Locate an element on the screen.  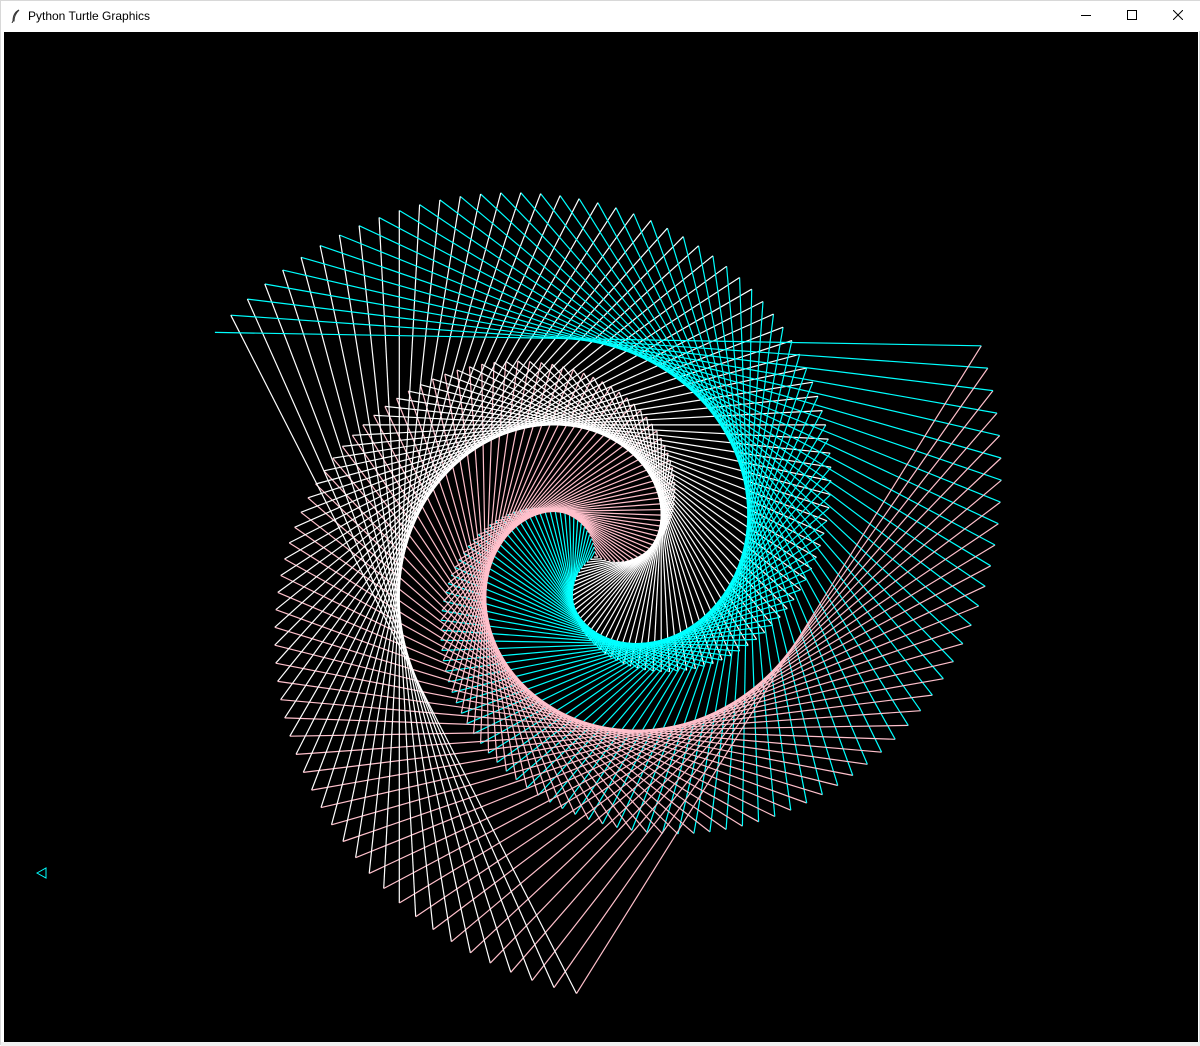
maximize-icon is located at coordinates (1132, 16).